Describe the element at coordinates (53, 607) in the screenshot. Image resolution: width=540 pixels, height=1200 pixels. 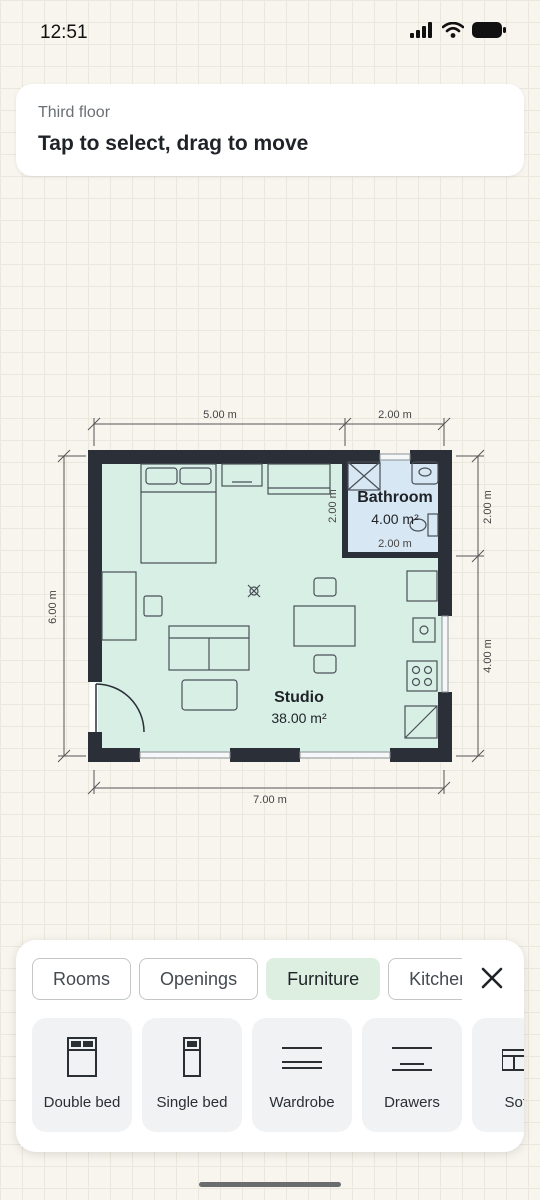
I see `dim-left: 6.00 m` at that location.